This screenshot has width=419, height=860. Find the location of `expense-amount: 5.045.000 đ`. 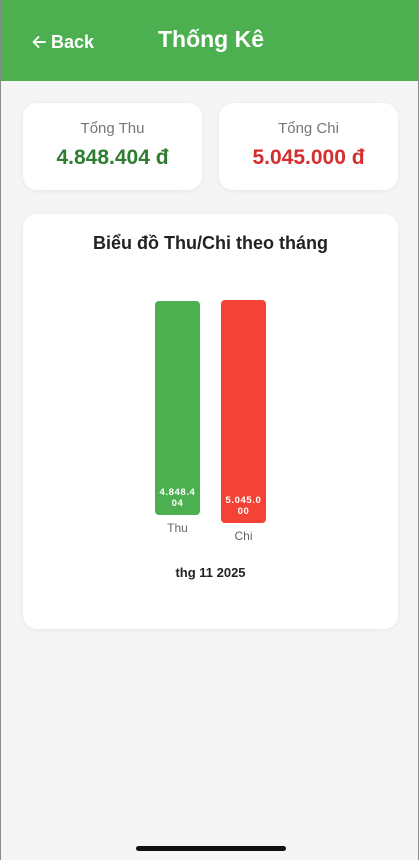

expense-amount: 5.045.000 đ is located at coordinates (308, 157).